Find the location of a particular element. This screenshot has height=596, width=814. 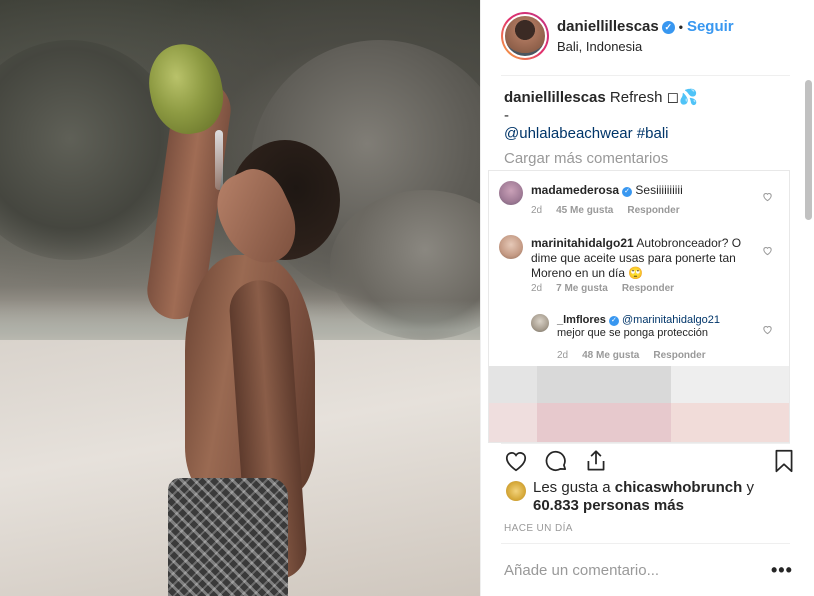

comment-username: madamederosa is located at coordinates (575, 190).